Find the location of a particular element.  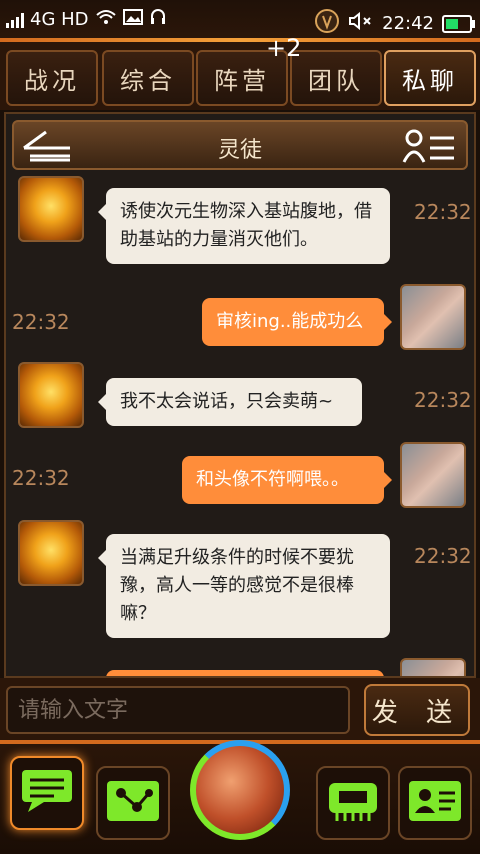

tab-team: 团队 is located at coordinates (336, 78).